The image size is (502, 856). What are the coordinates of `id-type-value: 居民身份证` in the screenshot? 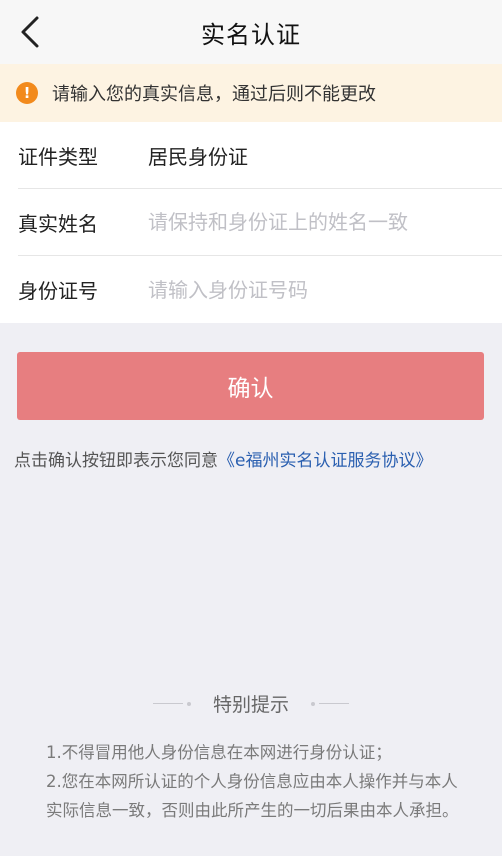 It's located at (198, 155).